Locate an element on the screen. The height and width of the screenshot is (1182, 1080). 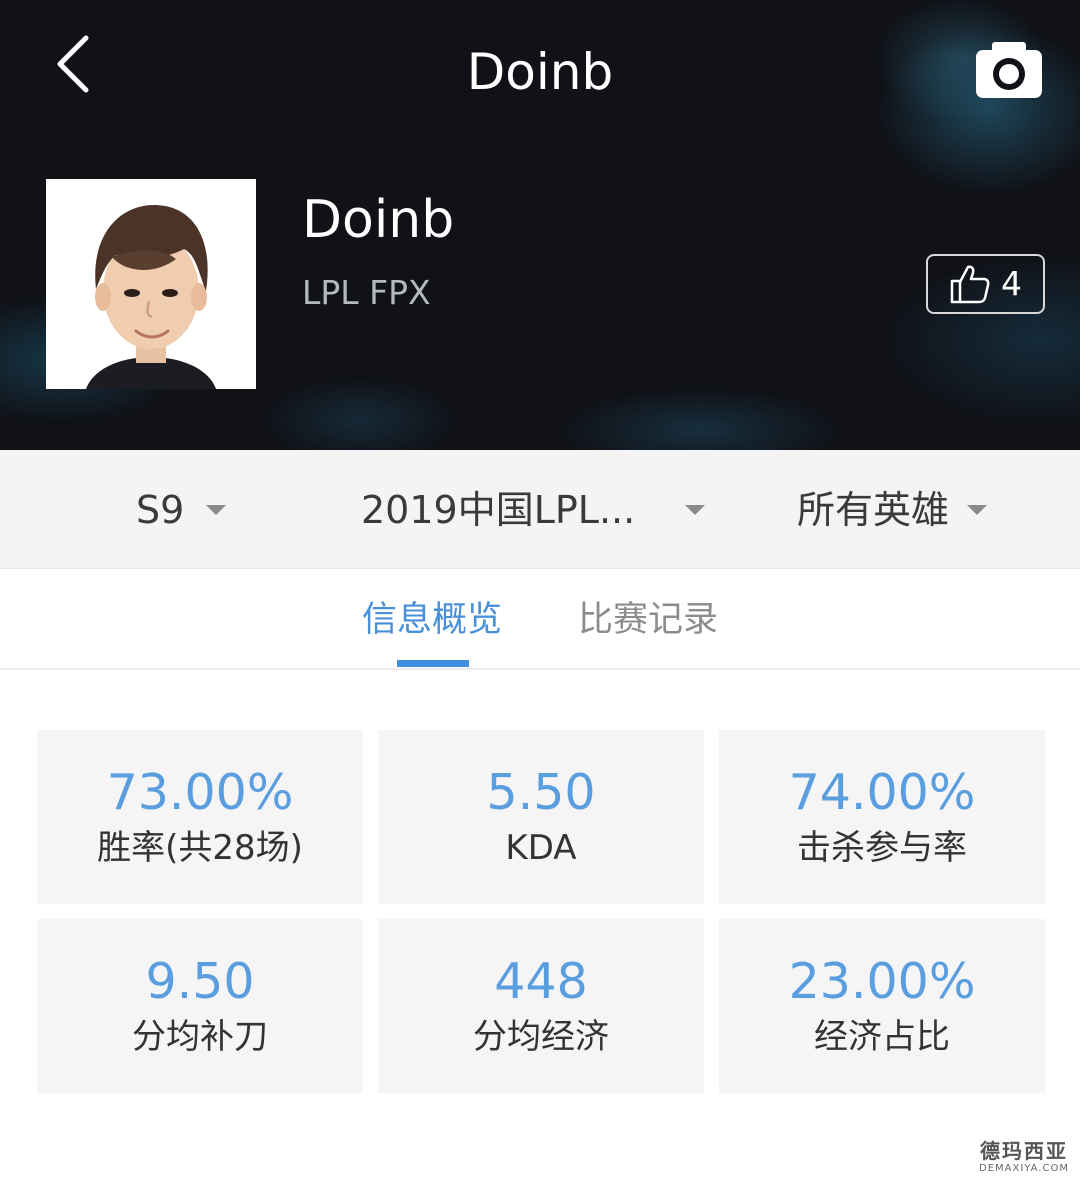
tab-overview: 信息概览 is located at coordinates (432, 619).